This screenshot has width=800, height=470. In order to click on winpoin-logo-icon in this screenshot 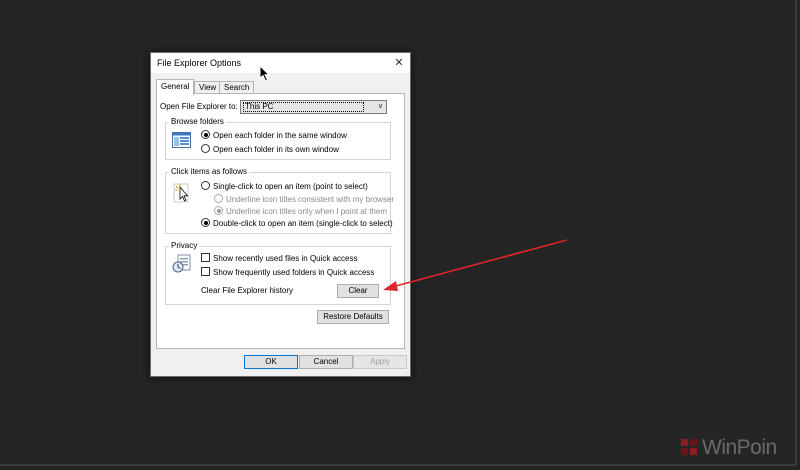, I will do `click(689, 447)`.